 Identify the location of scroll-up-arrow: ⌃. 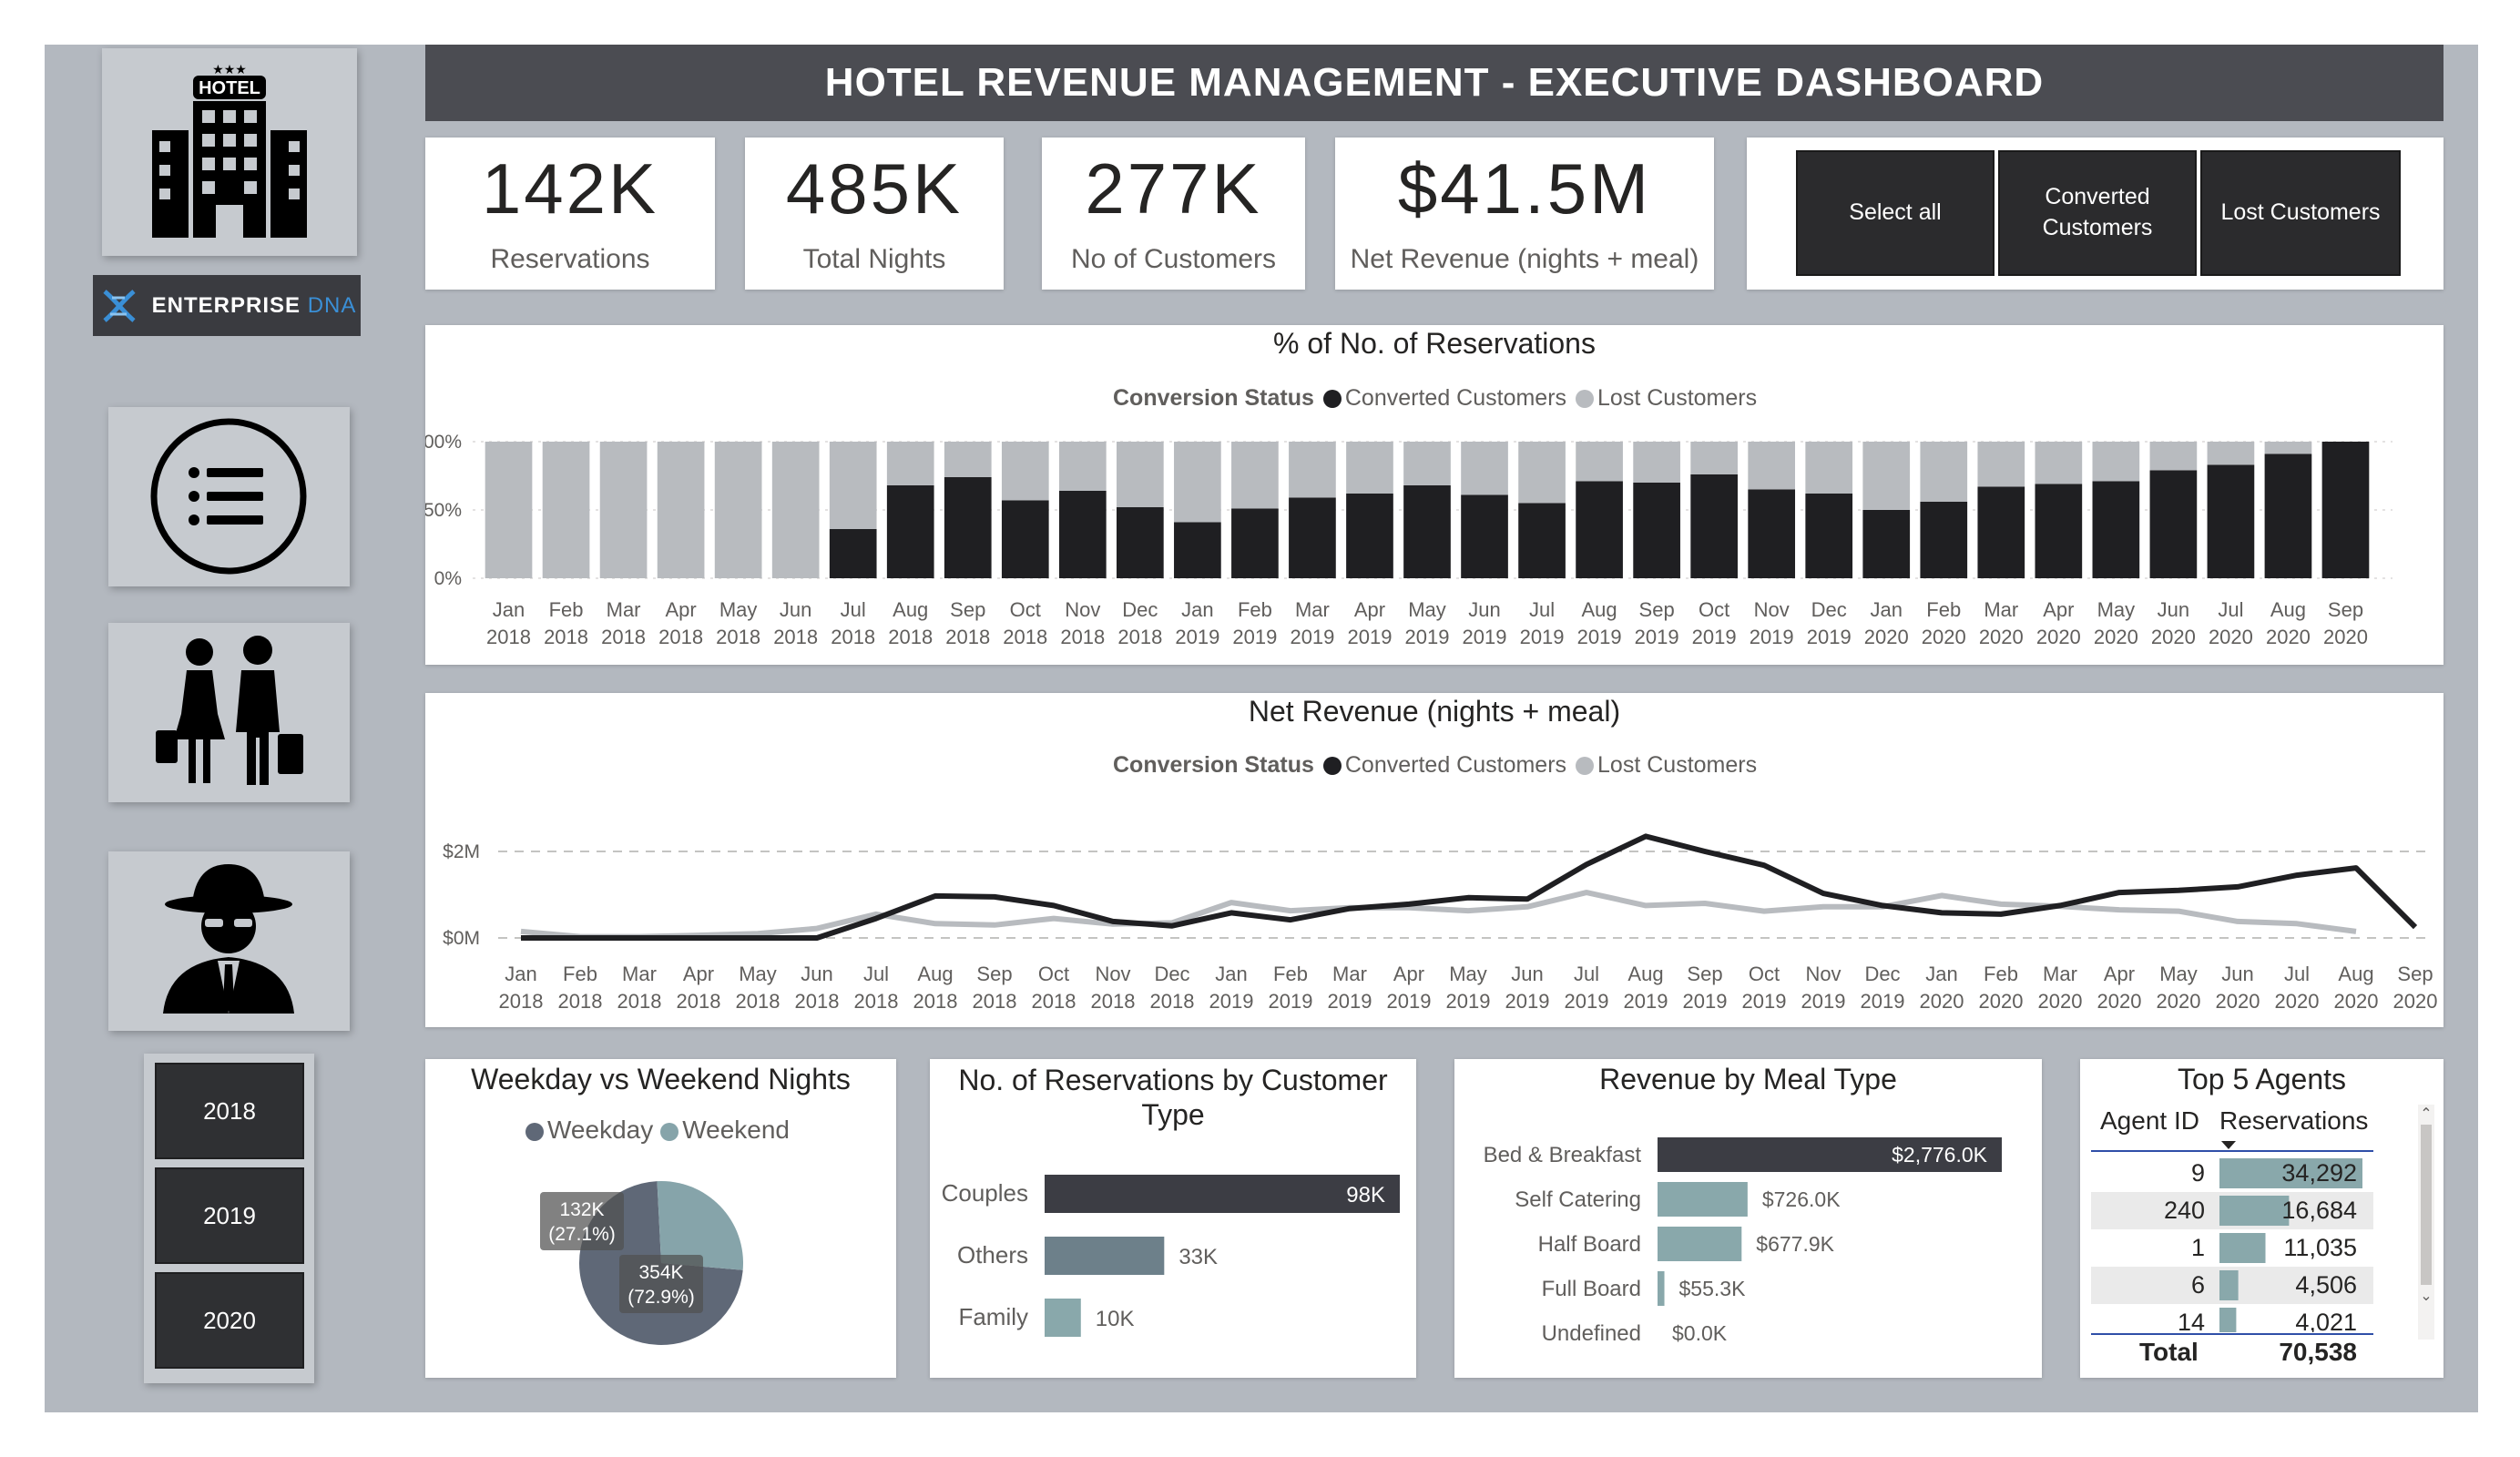
(2426, 1114).